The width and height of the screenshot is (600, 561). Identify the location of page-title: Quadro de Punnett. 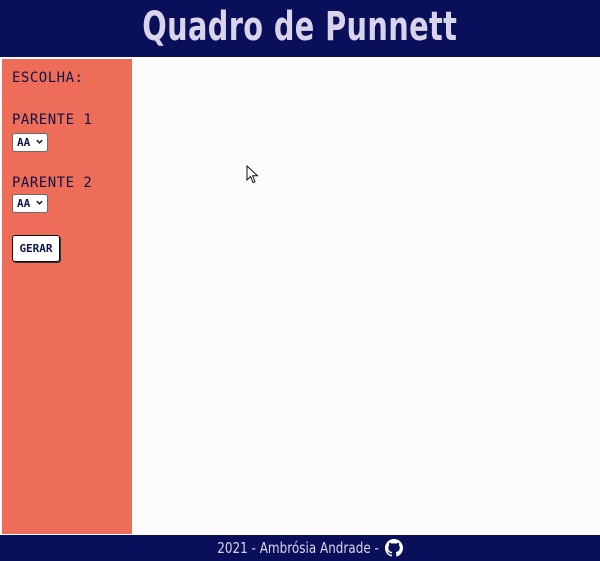
(300, 26).